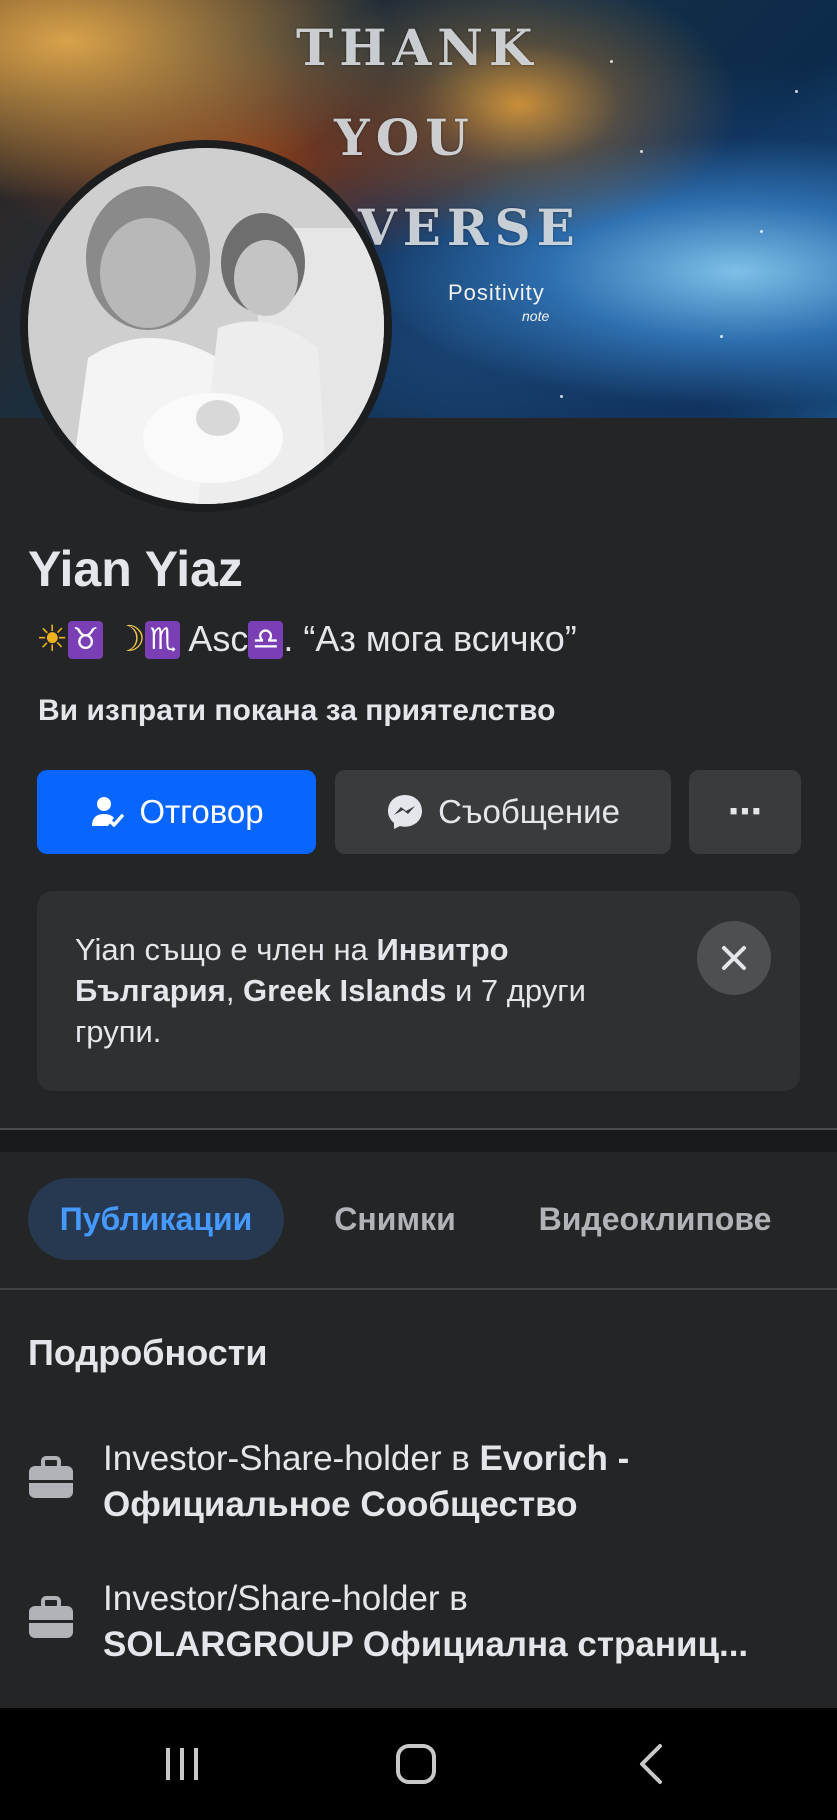 The height and width of the screenshot is (1820, 837). What do you see at coordinates (405, 812) in the screenshot?
I see `messenger-icon` at bounding box center [405, 812].